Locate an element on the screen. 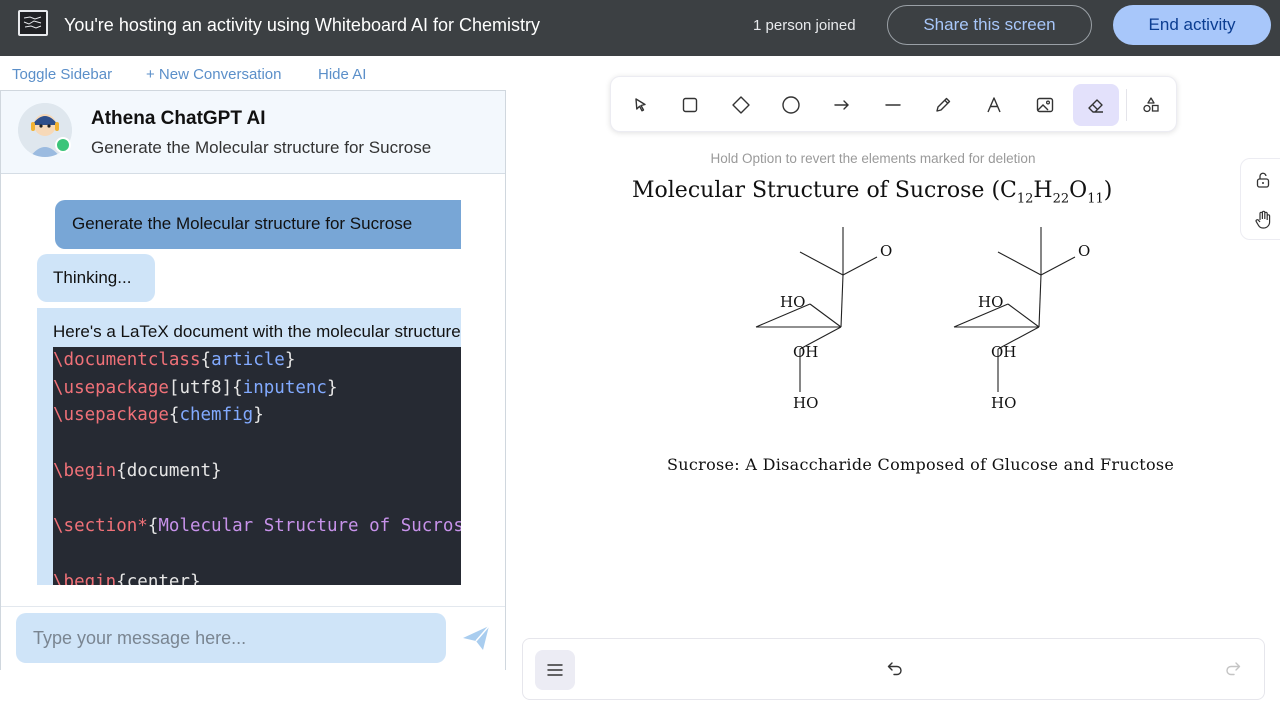  message-composer is located at coordinates (253, 638).